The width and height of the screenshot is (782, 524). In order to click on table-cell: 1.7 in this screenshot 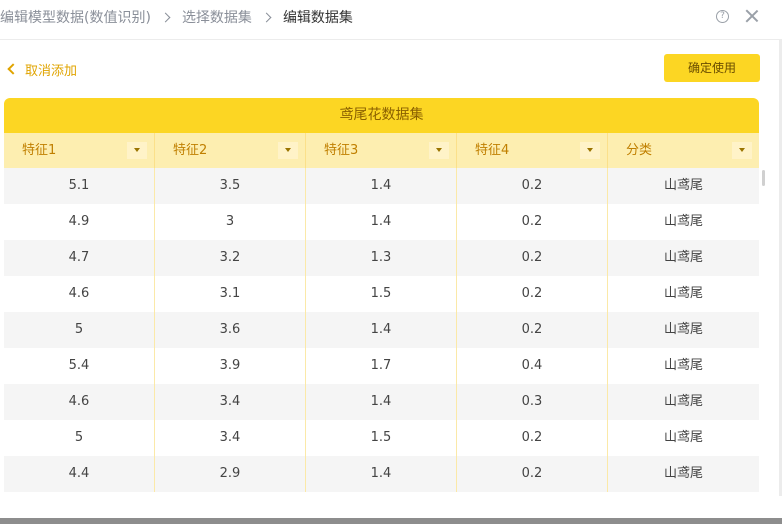, I will do `click(381, 366)`.